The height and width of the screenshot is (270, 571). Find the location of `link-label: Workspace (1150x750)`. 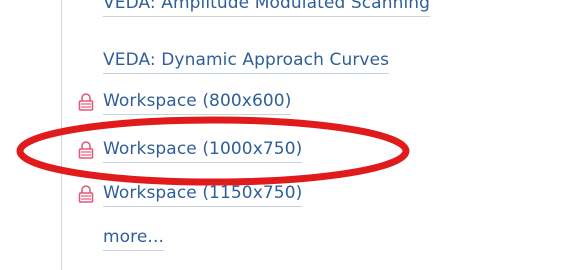

link-label: Workspace (1150x750) is located at coordinates (203, 194).